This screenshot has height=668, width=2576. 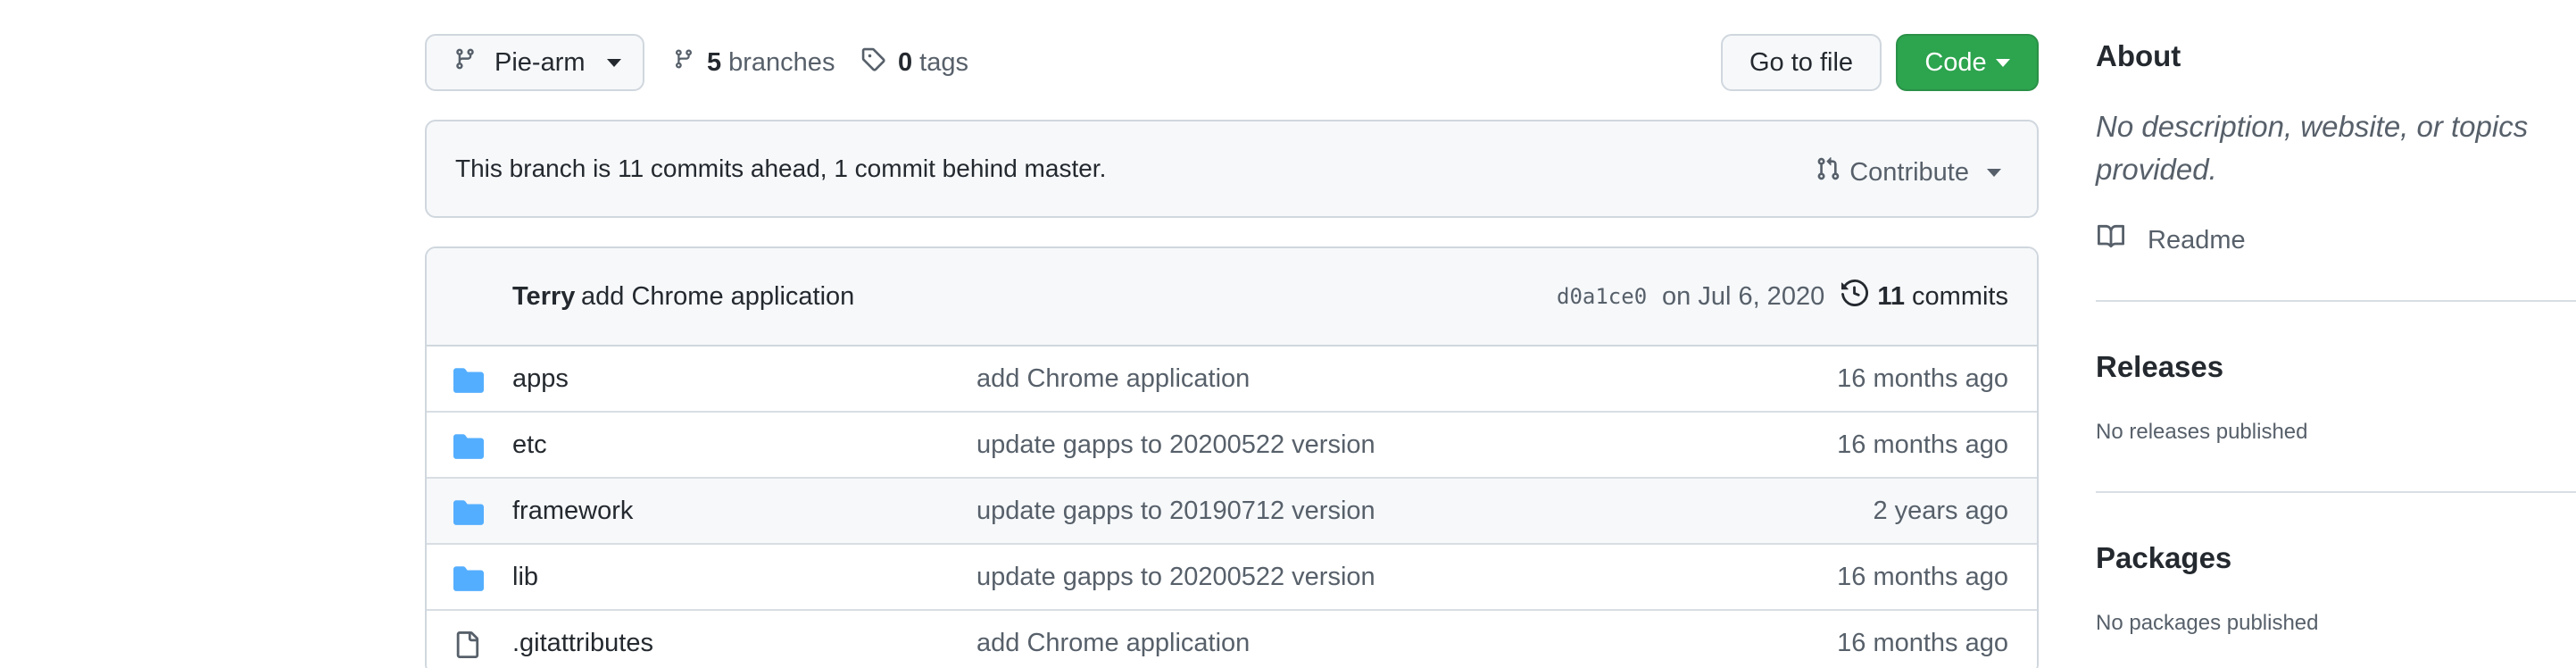 I want to click on about-heading: About, so click(x=2138, y=55).